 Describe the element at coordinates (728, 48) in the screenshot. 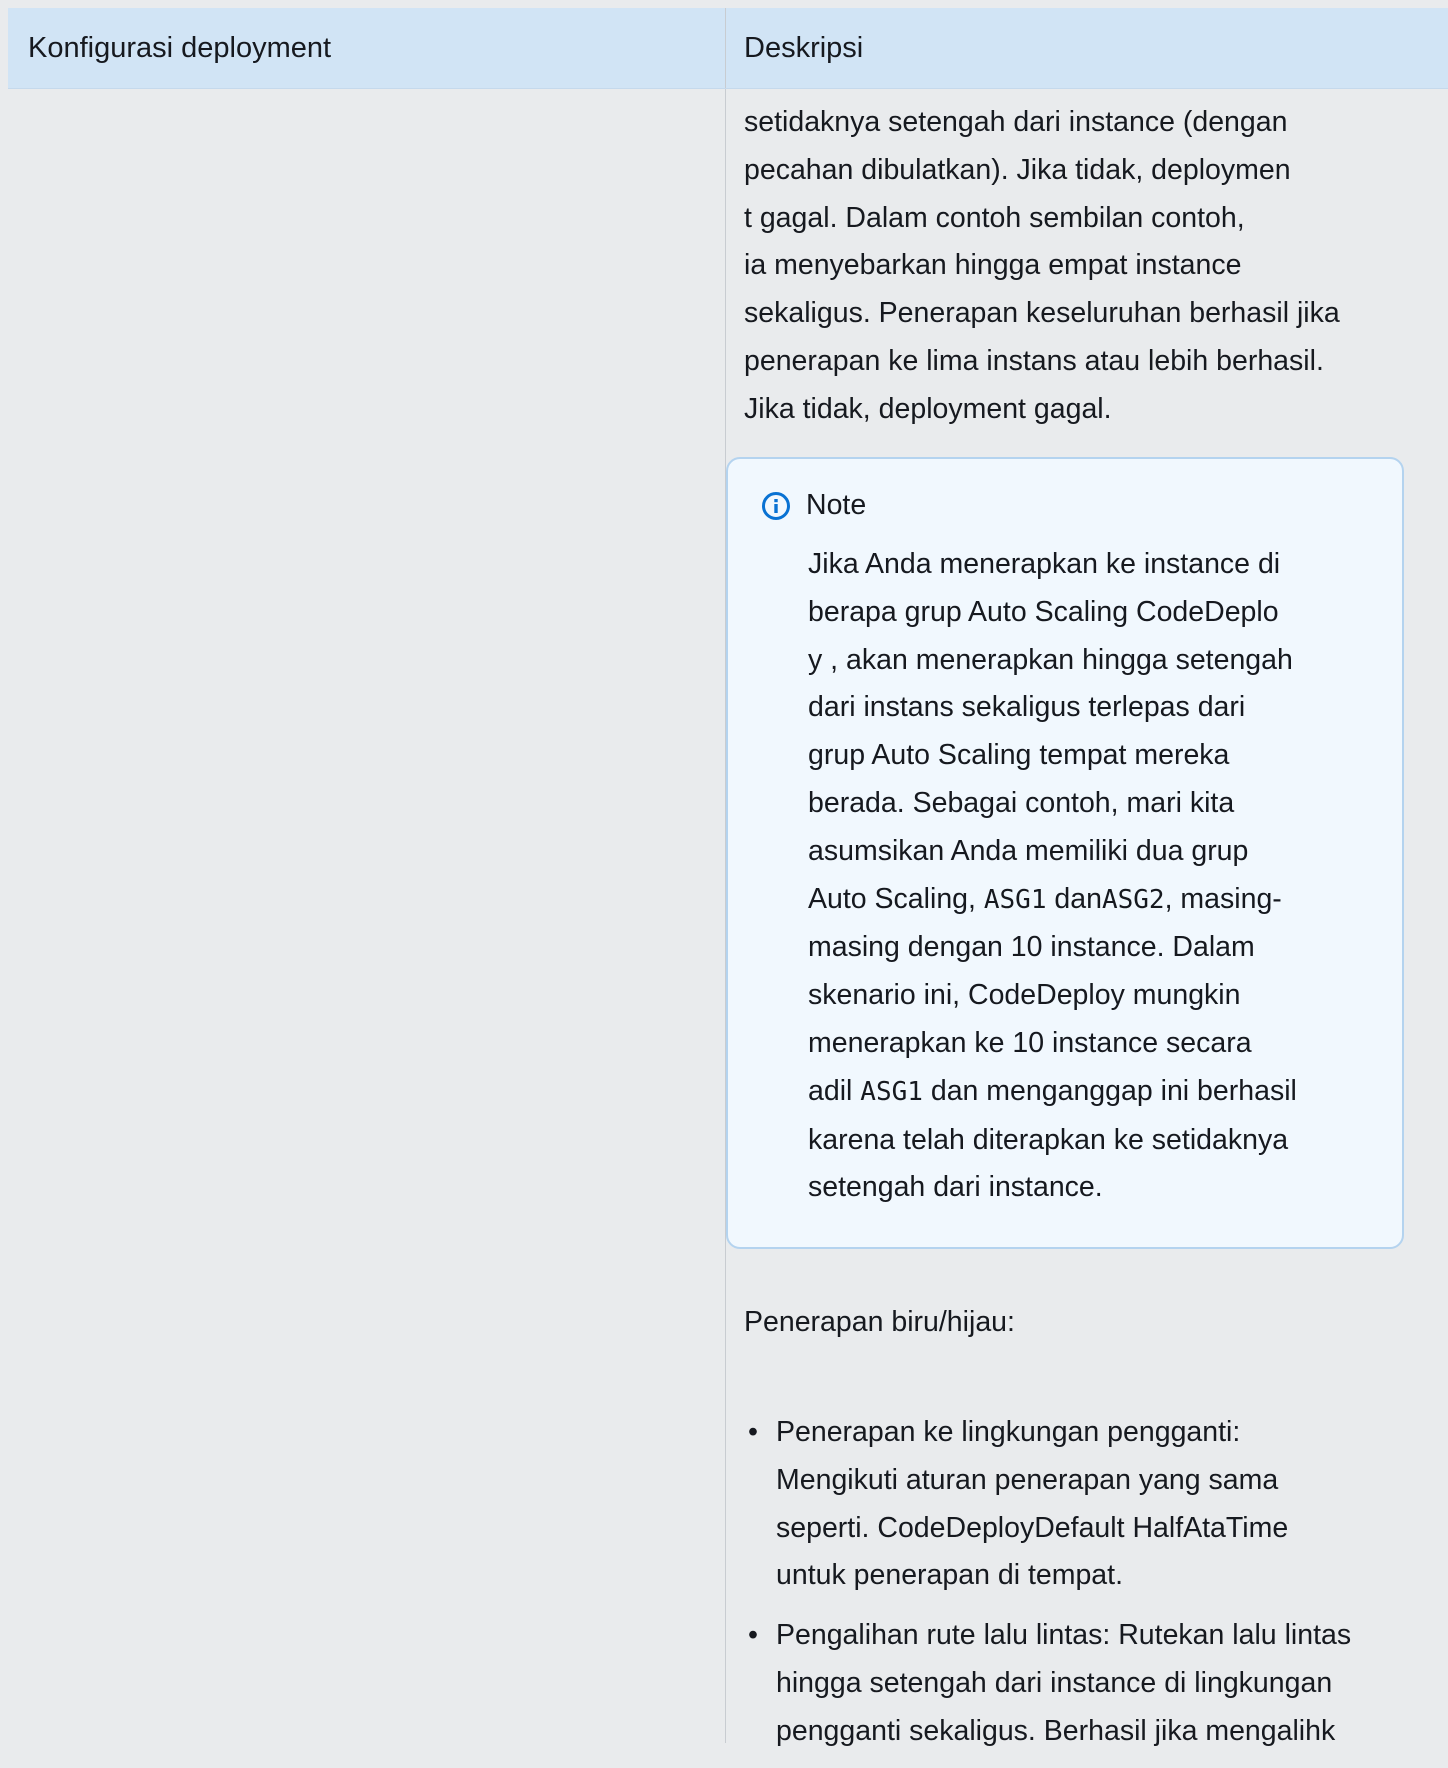

I see `table-header: Konfigurasi deployment Deskripsi` at that location.